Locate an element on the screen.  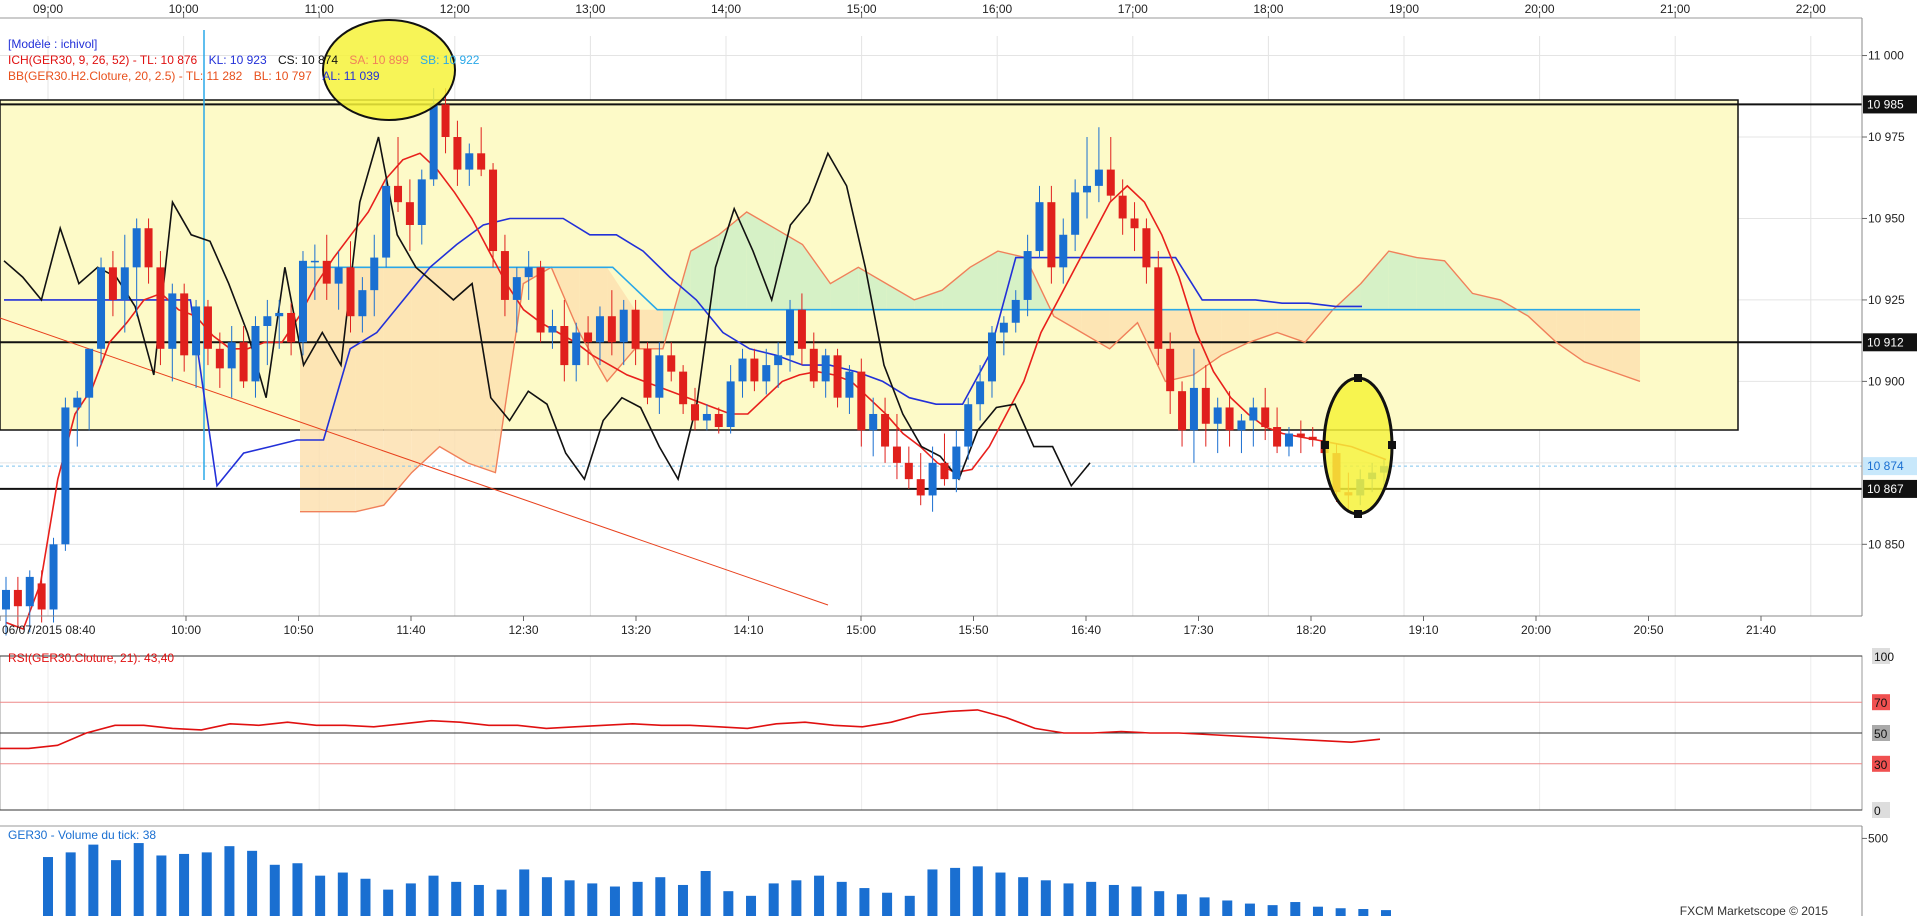
rsi-tick-label: 50 is located at coordinates (1881, 734).